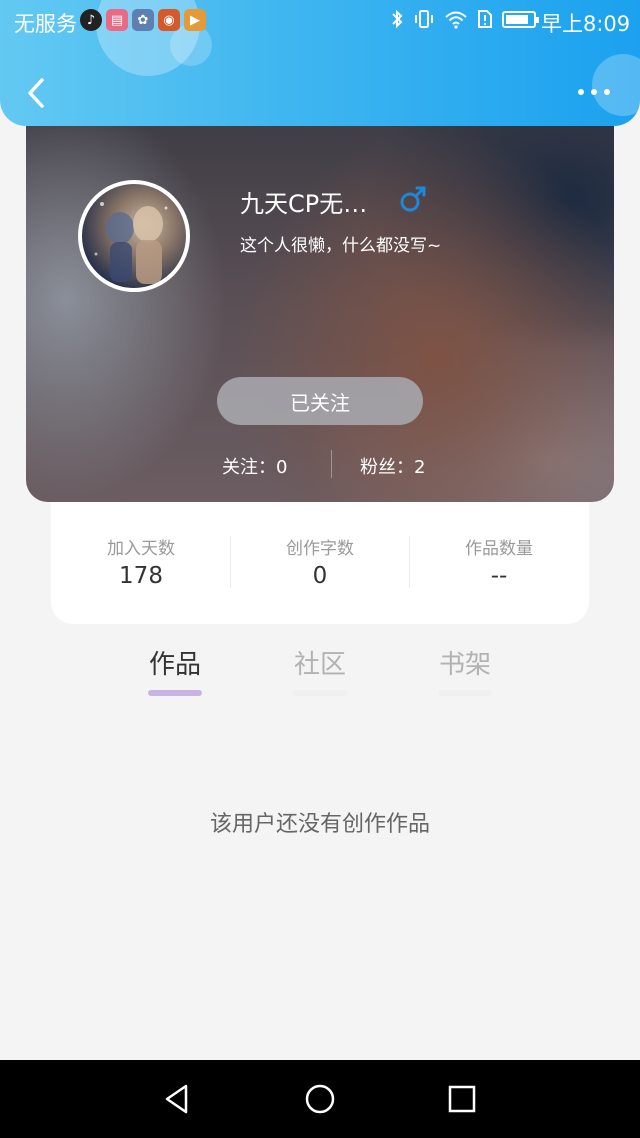 The width and height of the screenshot is (640, 1138). I want to click on notes-icon: ▤, so click(117, 20).